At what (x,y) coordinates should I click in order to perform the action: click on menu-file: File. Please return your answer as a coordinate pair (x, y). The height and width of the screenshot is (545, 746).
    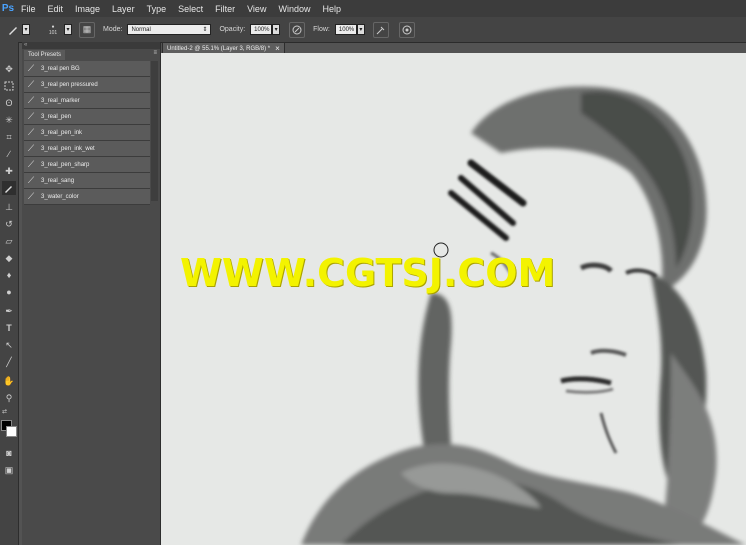
    Looking at the image, I should click on (28, 9).